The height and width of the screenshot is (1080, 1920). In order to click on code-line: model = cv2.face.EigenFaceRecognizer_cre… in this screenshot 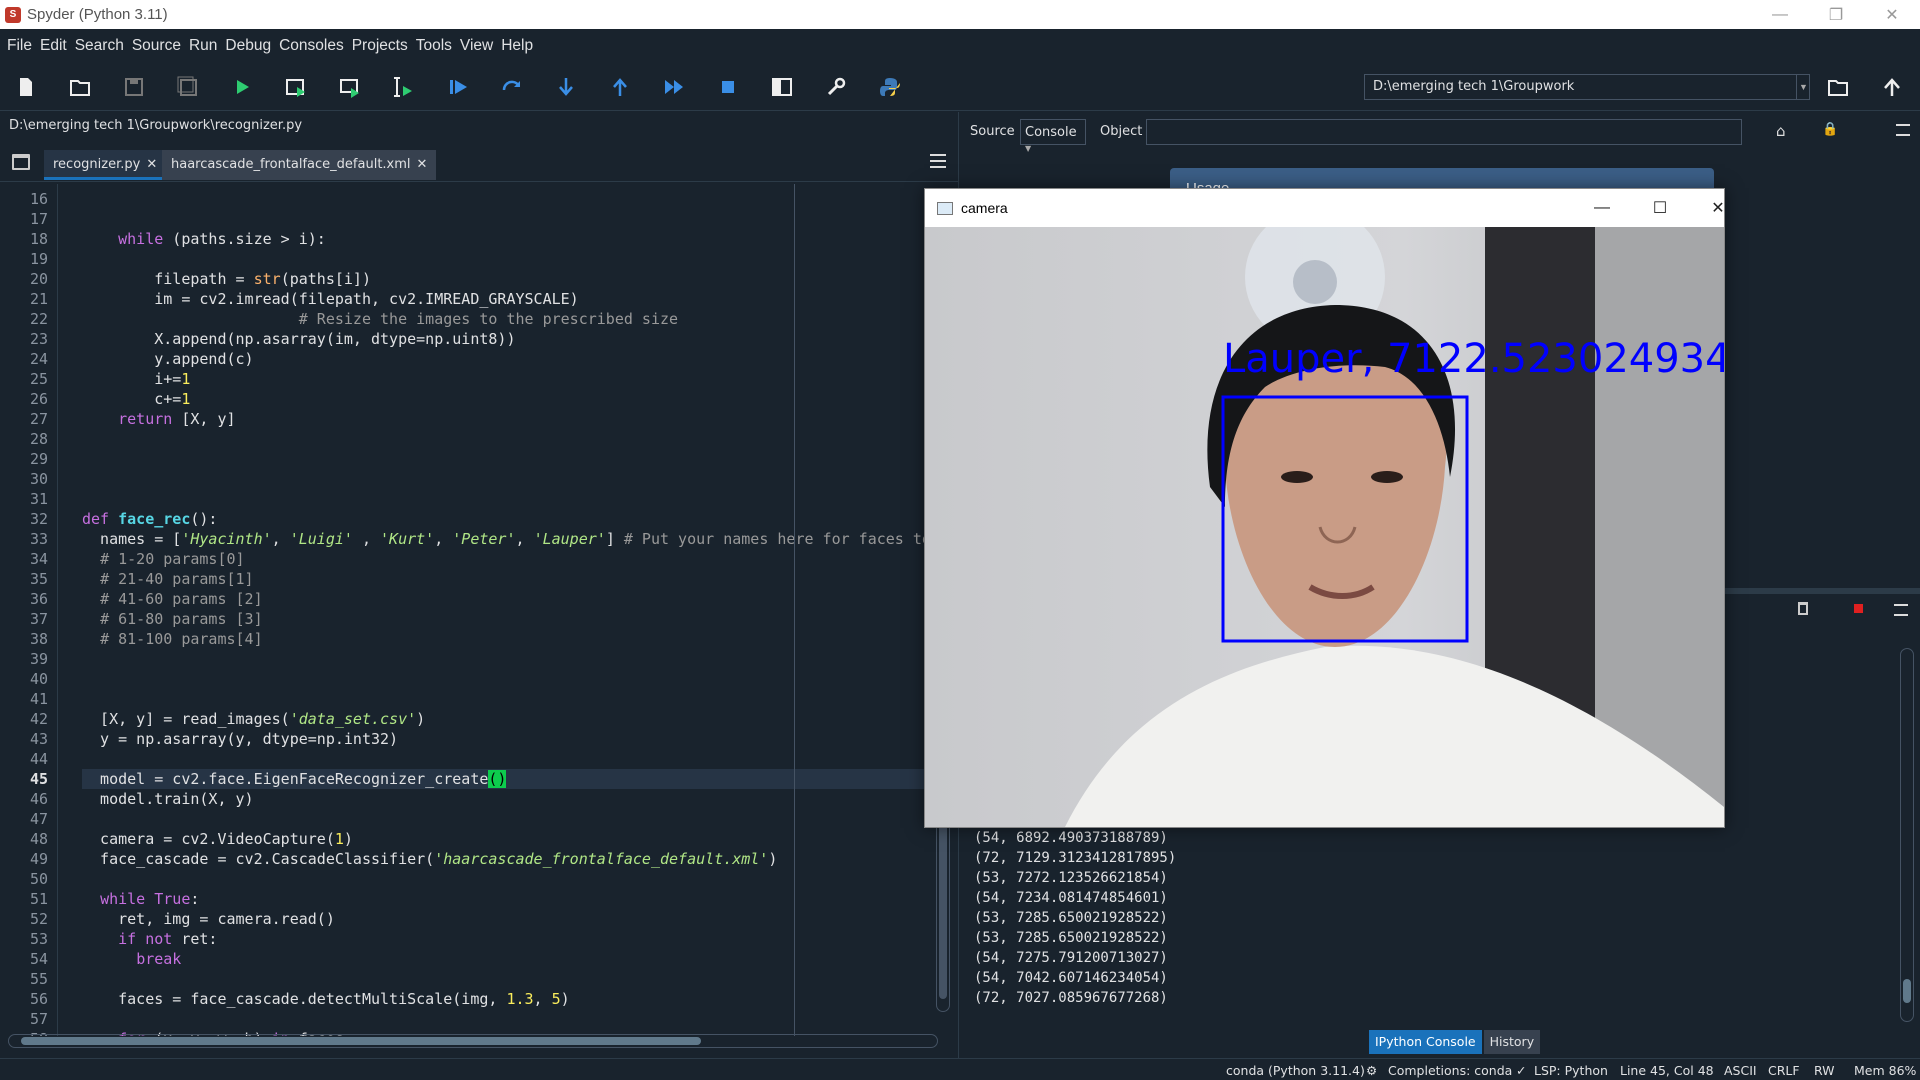, I will do `click(520, 779)`.